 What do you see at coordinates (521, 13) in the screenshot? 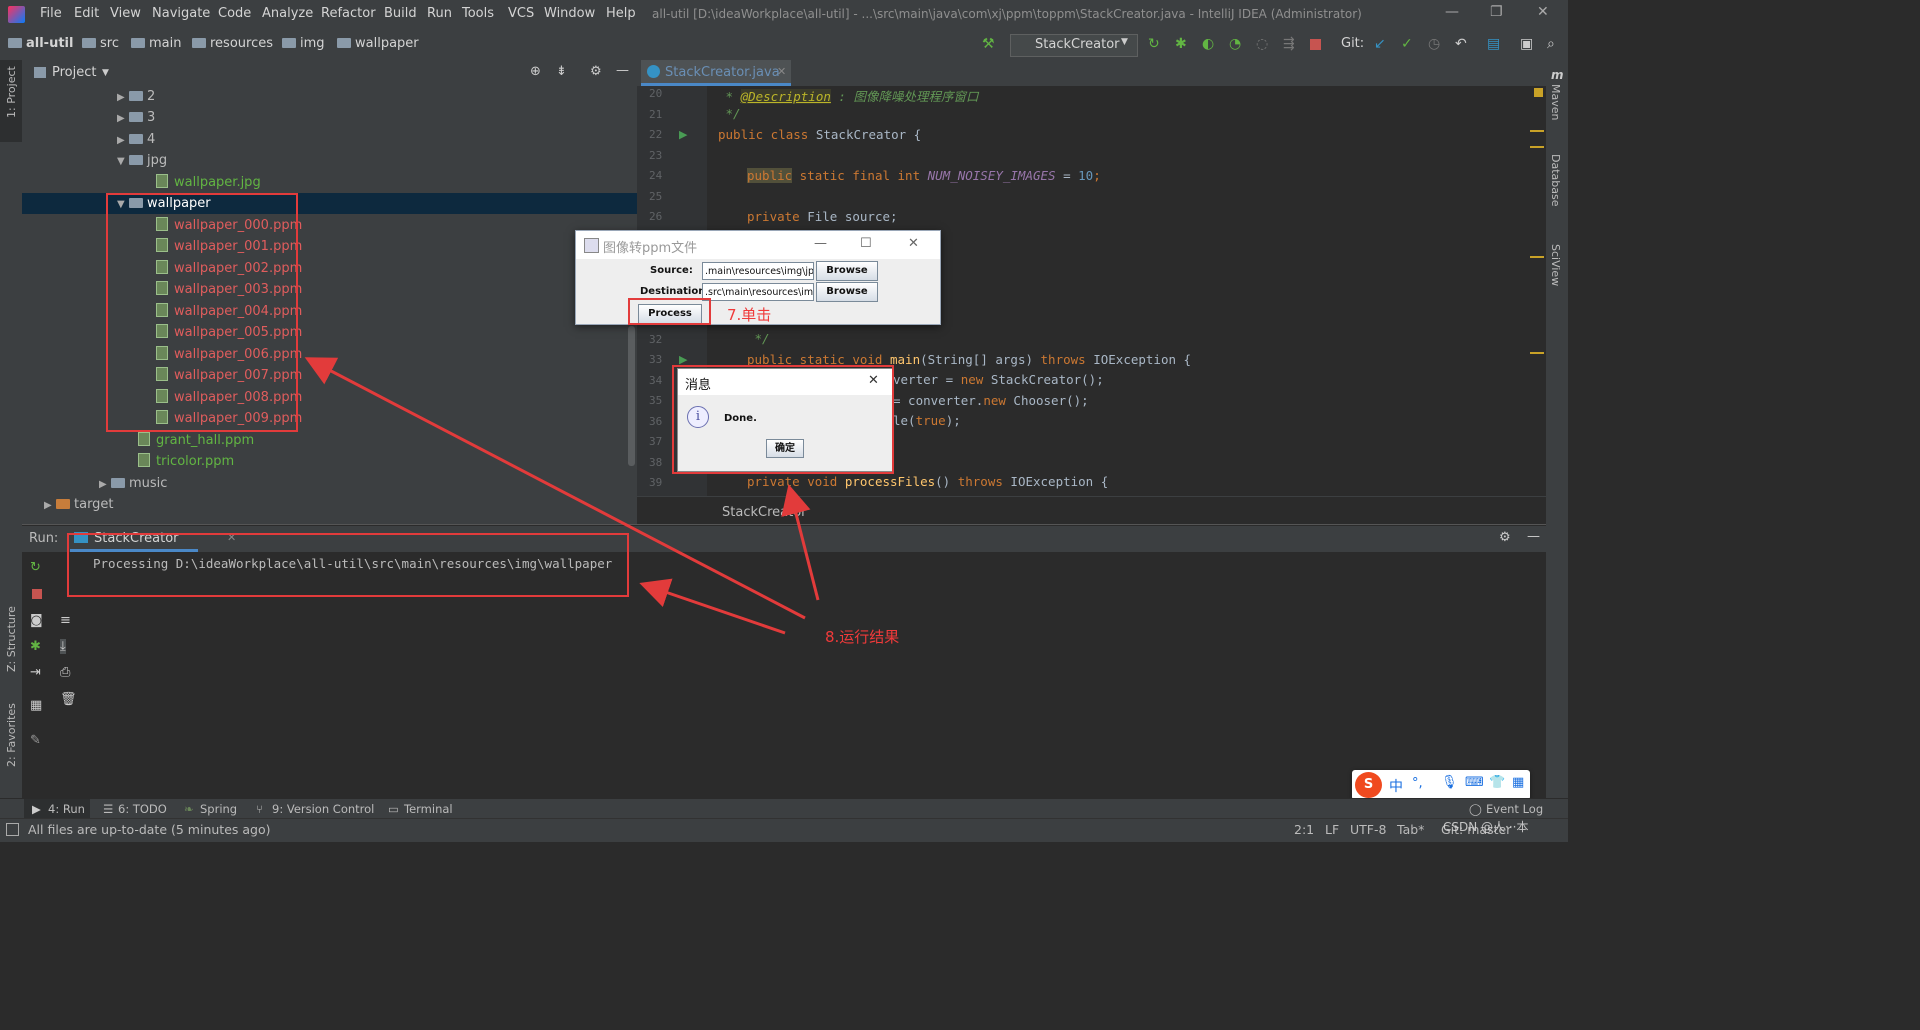
I see `menu-vcs: VCS` at bounding box center [521, 13].